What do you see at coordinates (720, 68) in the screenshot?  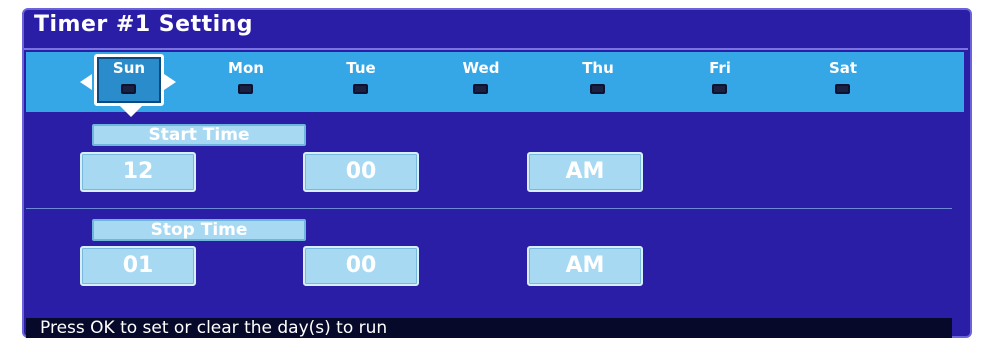 I see `day-label: Fri` at bounding box center [720, 68].